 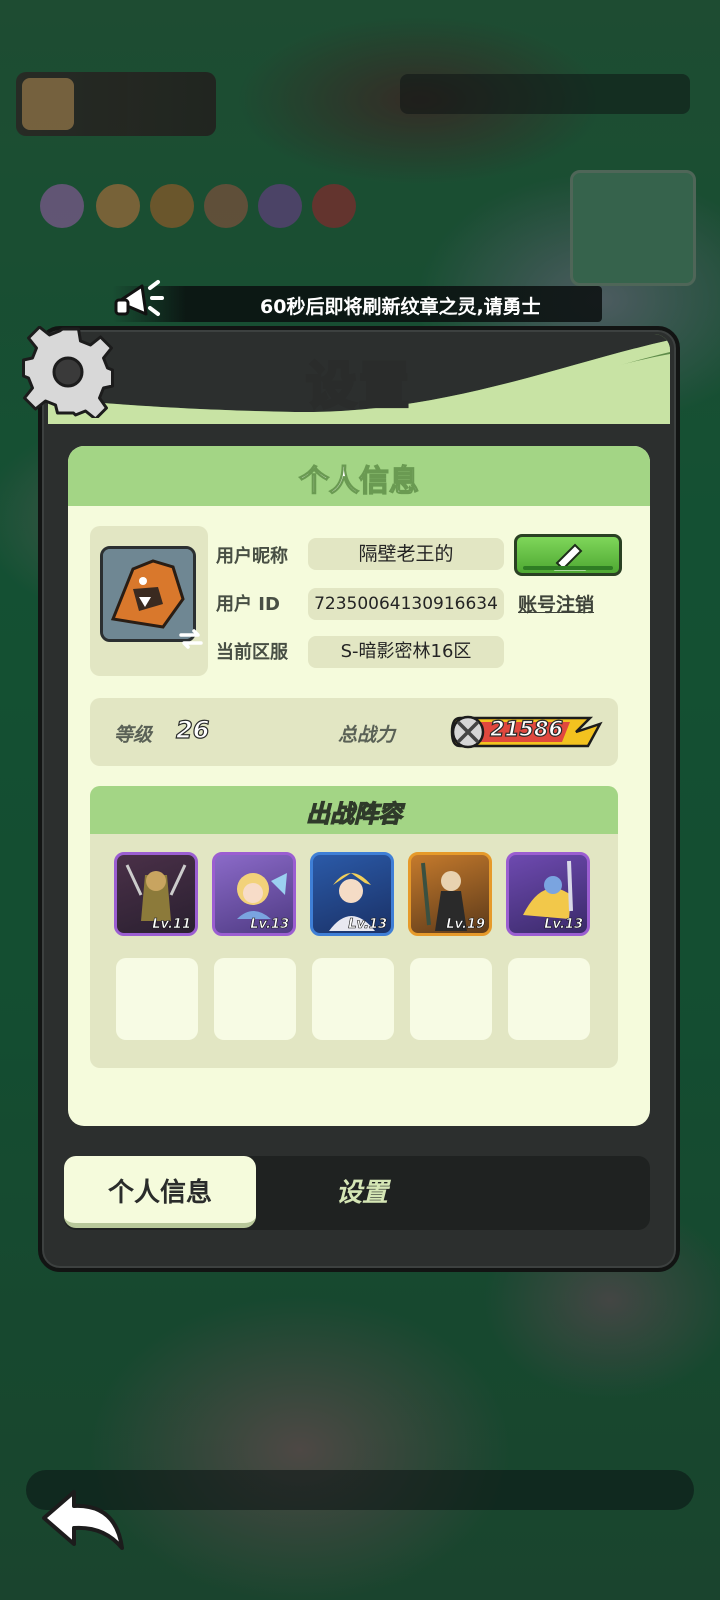 I want to click on user-id-field: 72350064130916634, so click(x=406, y=604).